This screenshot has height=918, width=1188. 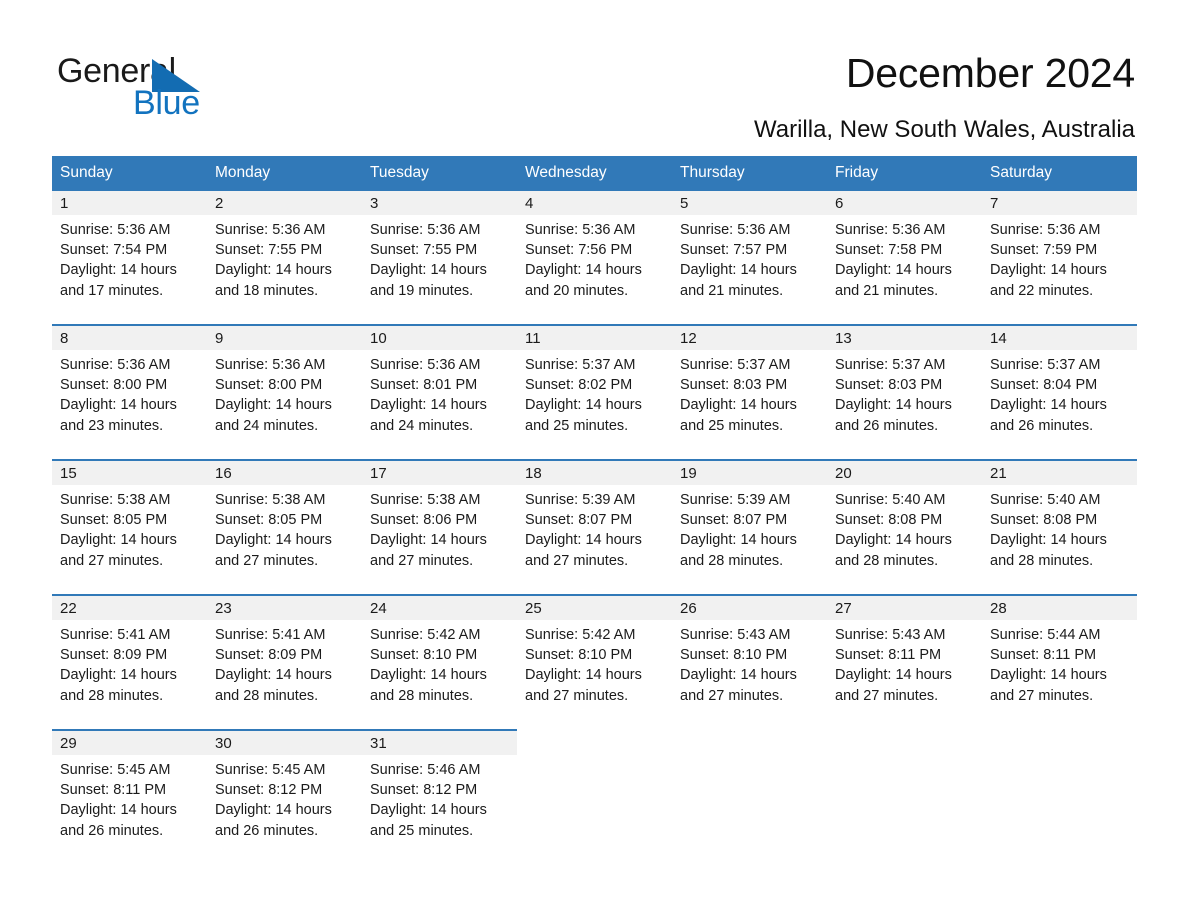 I want to click on day-number: 2, so click(x=284, y=203).